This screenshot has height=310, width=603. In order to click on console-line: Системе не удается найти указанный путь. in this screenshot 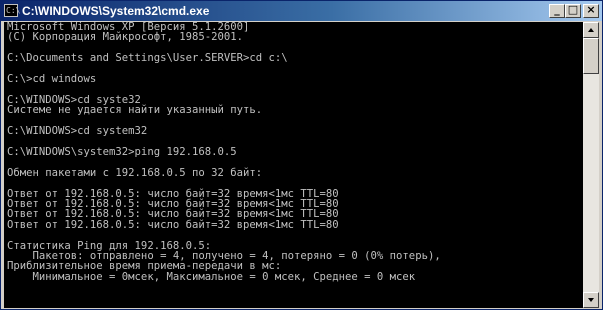, I will do `click(135, 110)`.